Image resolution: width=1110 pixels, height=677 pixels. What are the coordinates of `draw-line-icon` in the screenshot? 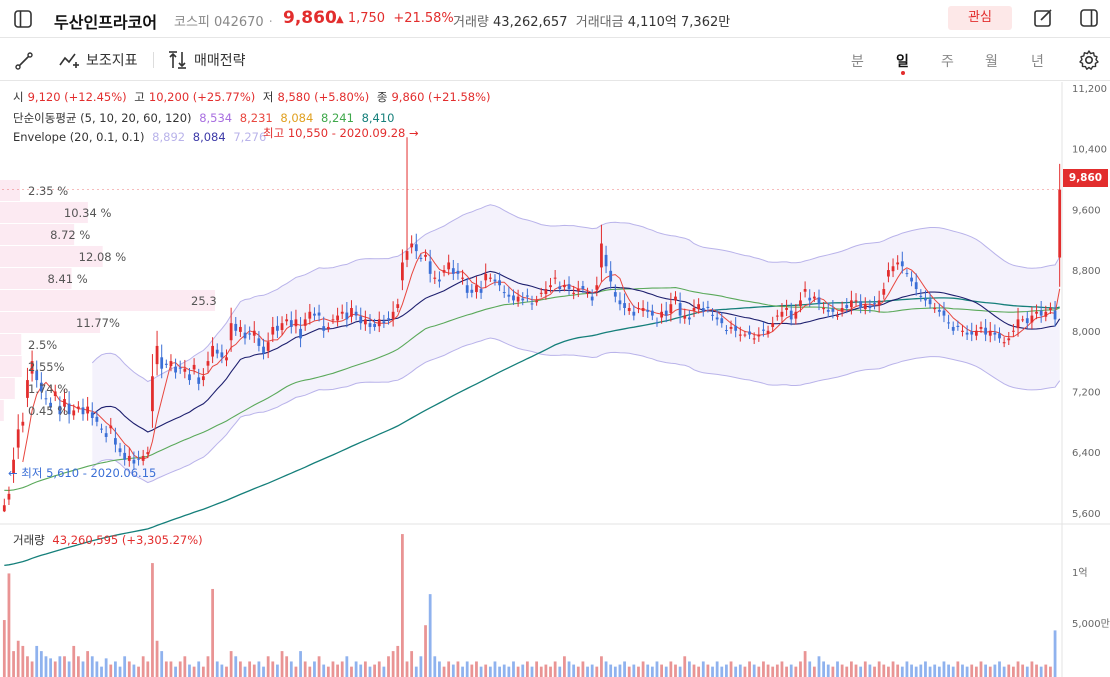 It's located at (24, 61).